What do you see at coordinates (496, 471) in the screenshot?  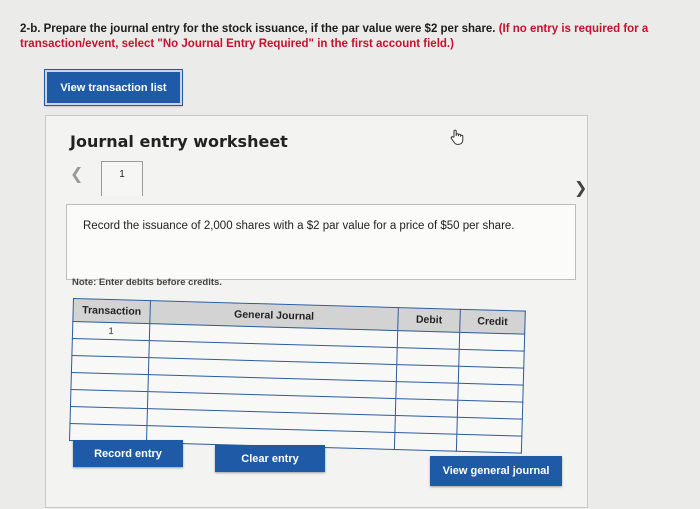 I see `view-general-journal-button: View general journal` at bounding box center [496, 471].